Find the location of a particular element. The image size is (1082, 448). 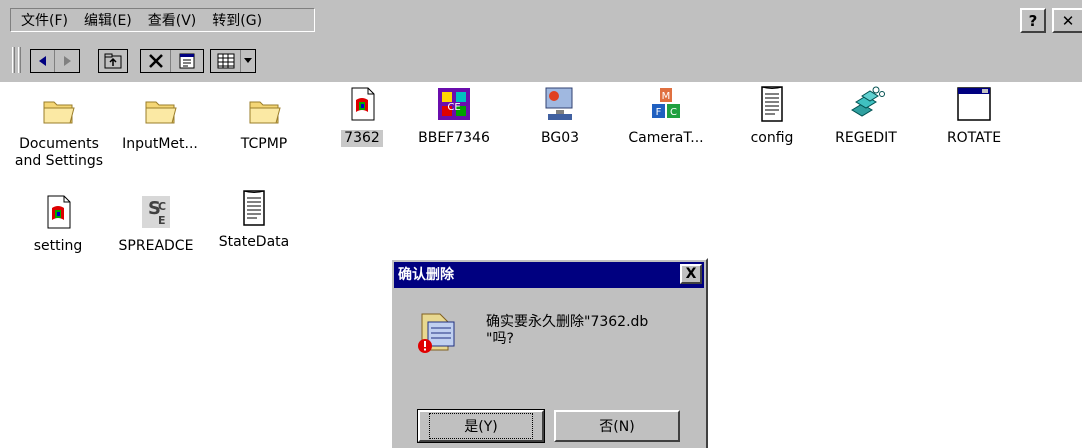

app-icon: M F C is located at coordinates (666, 103).